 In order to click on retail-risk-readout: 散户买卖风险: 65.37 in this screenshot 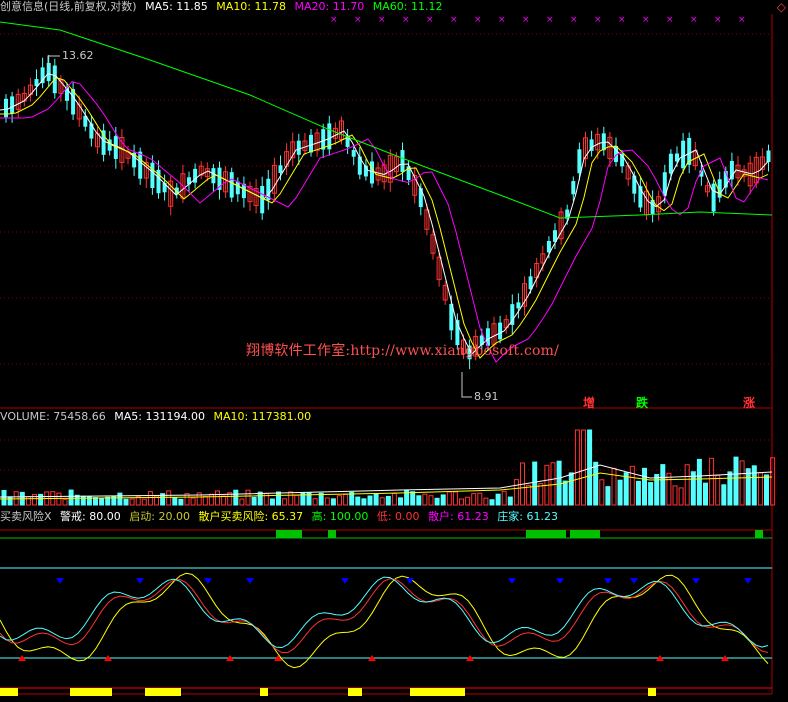, I will do `click(251, 516)`.